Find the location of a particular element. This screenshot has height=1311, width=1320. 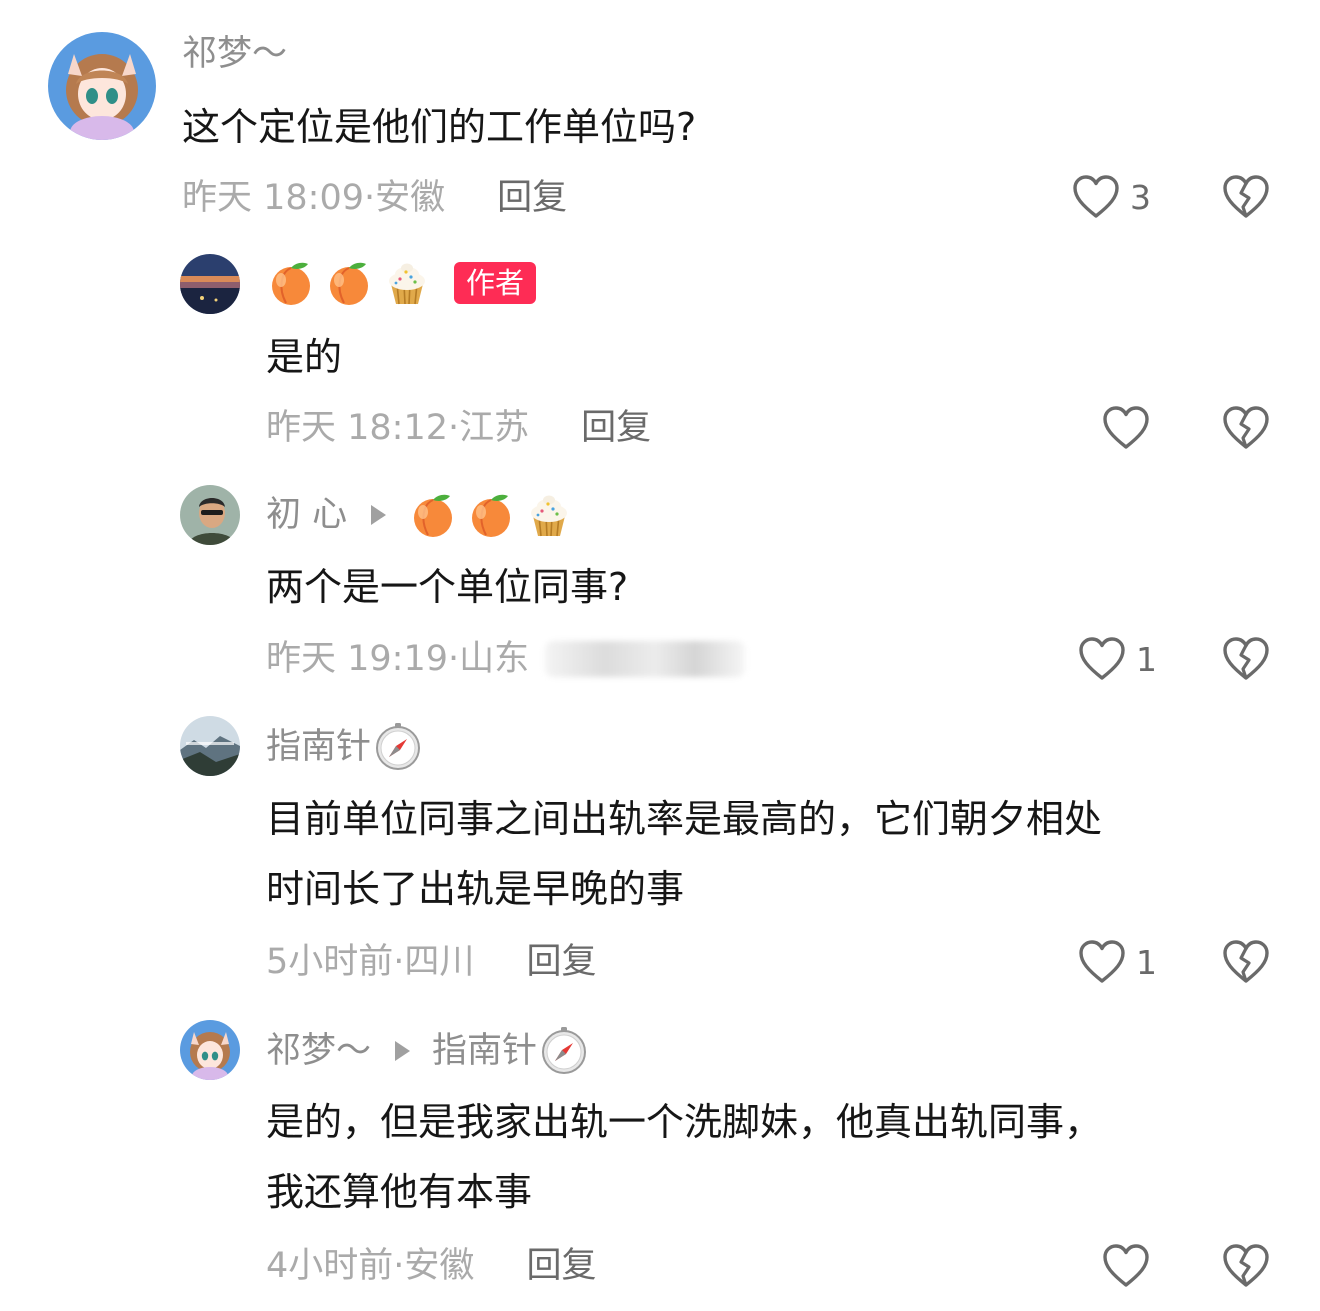

comment-text-line: 是的 is located at coordinates (304, 357).